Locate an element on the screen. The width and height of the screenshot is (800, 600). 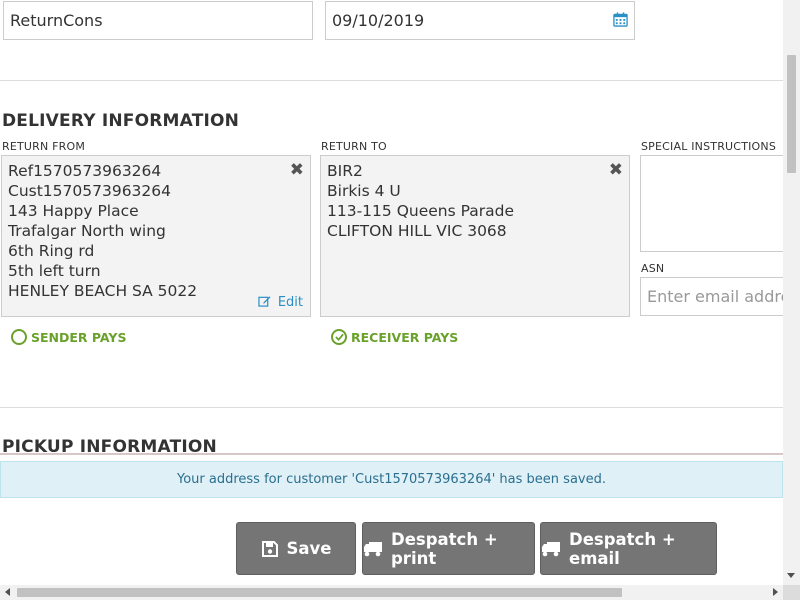
despatch-email-button: Despatch + email is located at coordinates (628, 548).